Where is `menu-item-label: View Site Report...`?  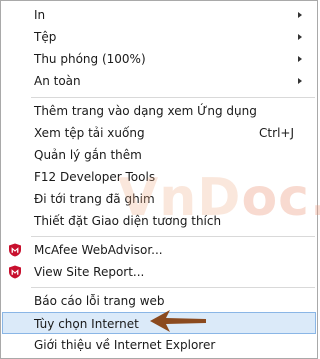
menu-item-label: View Site Report... is located at coordinates (89, 272).